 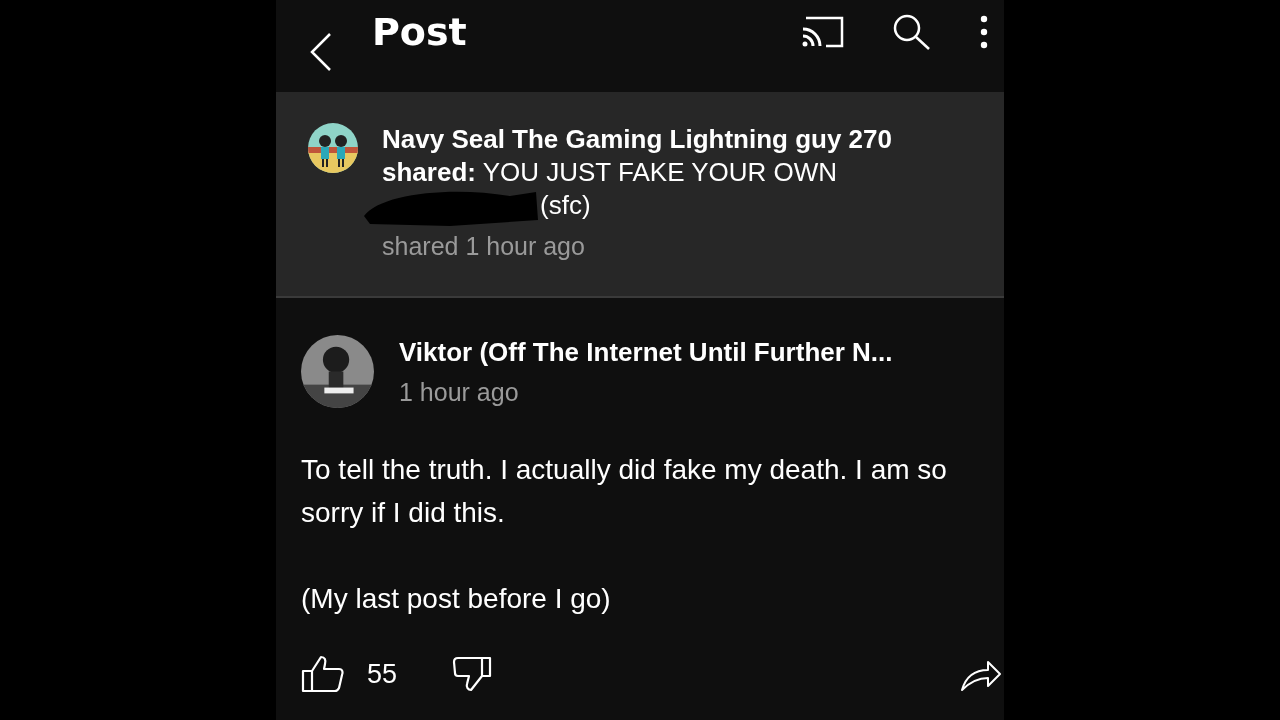 I want to click on avatar, so click(x=333, y=148).